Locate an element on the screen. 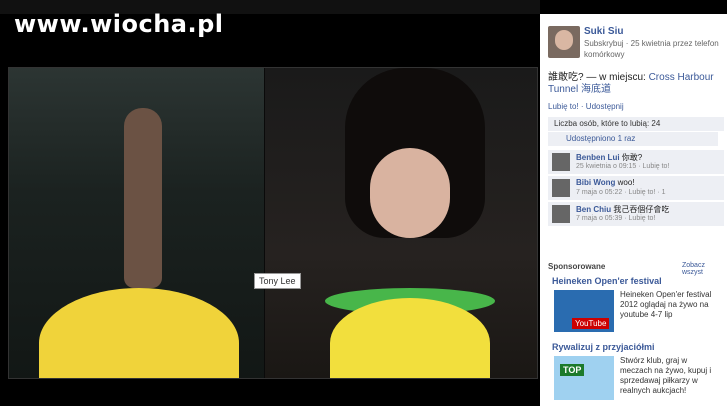 This screenshot has height=406, width=727. cake-left is located at coordinates (139, 333).